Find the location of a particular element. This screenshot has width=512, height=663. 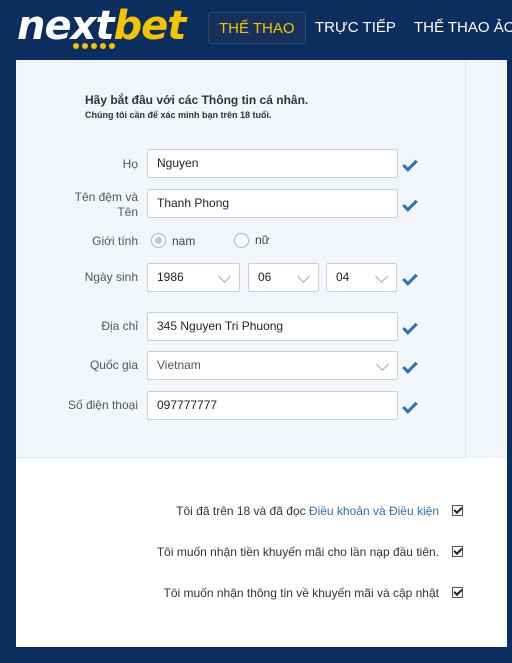

nav-item-virtual-sports: Thể thao ảo is located at coordinates (463, 28).